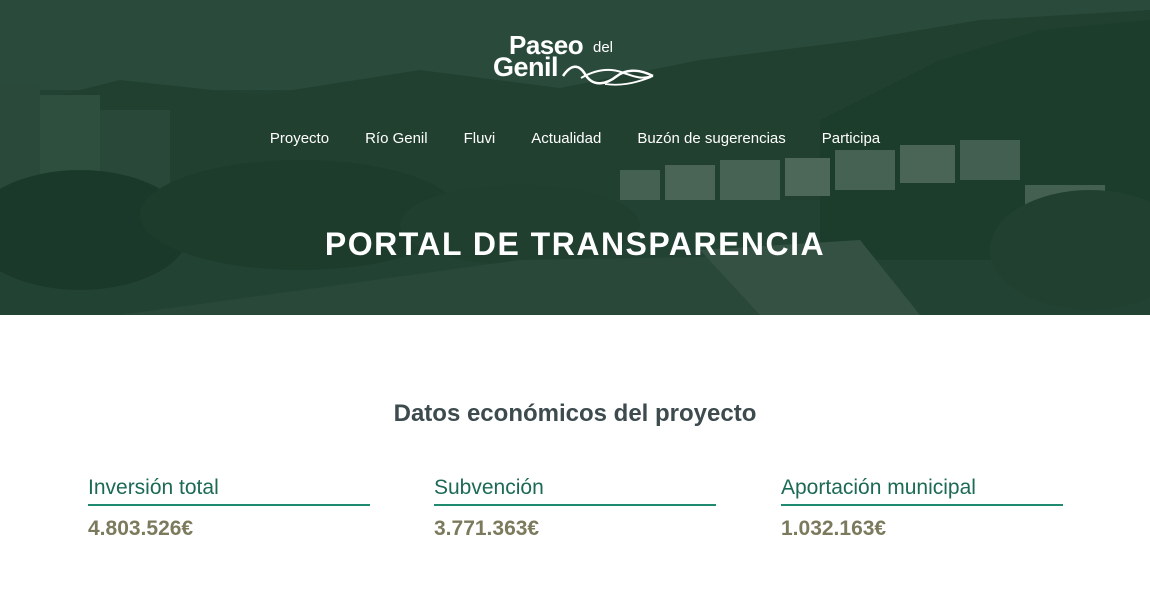 The width and height of the screenshot is (1150, 599). Describe the element at coordinates (607, 75) in the screenshot. I see `logo-wave-icon` at that location.